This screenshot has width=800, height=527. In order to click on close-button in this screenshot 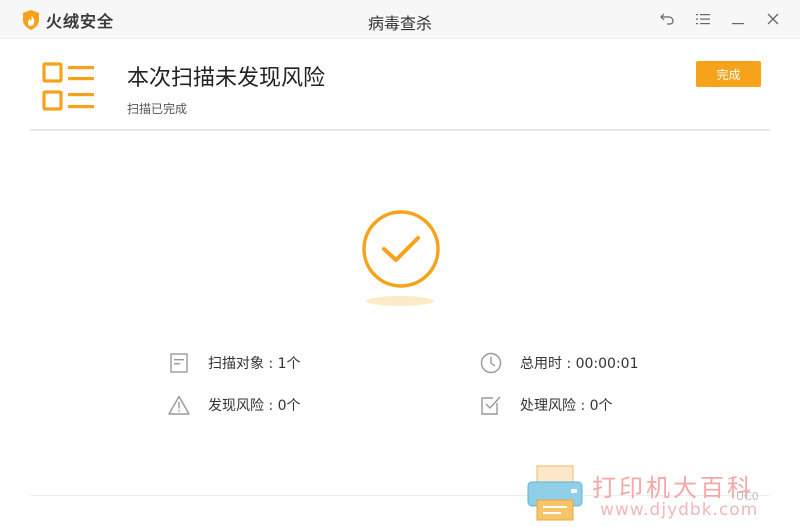, I will do `click(773, 19)`.